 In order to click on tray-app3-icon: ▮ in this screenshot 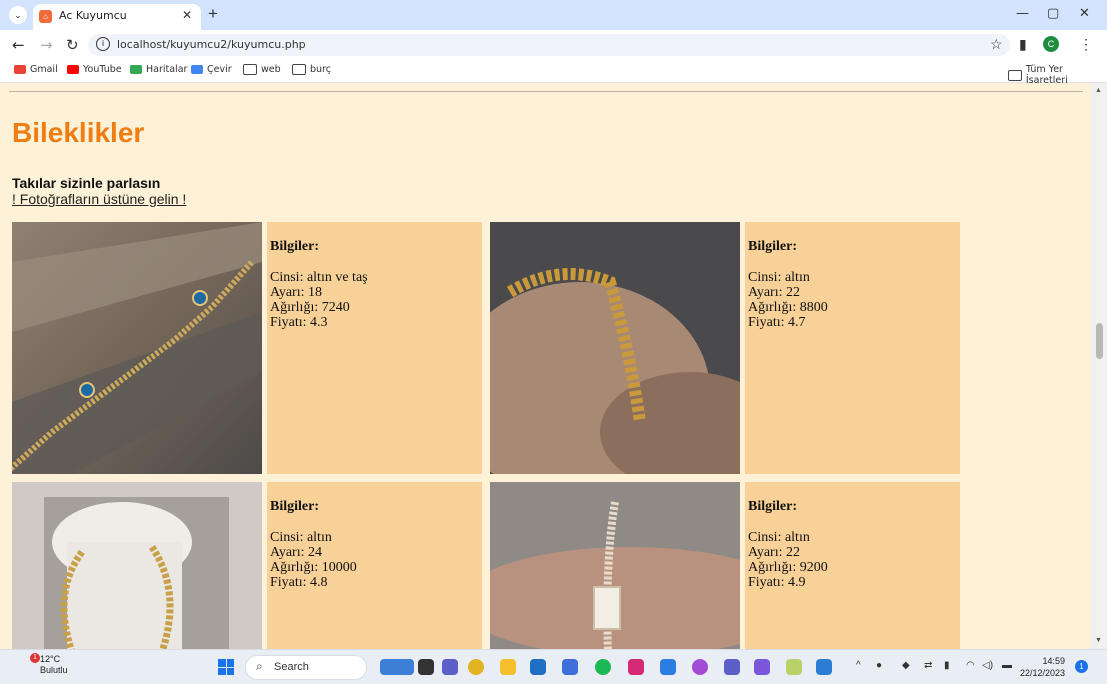, I will do `click(947, 665)`.